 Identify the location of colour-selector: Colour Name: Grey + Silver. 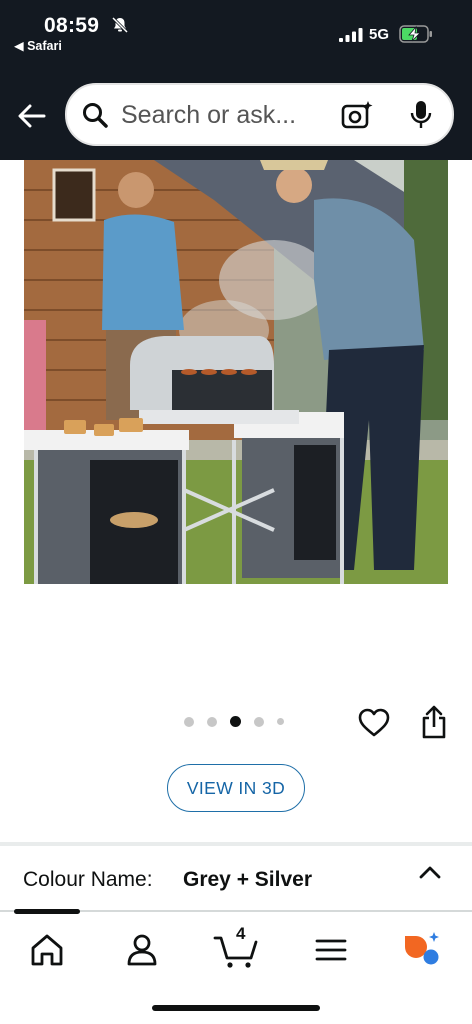
(236, 879).